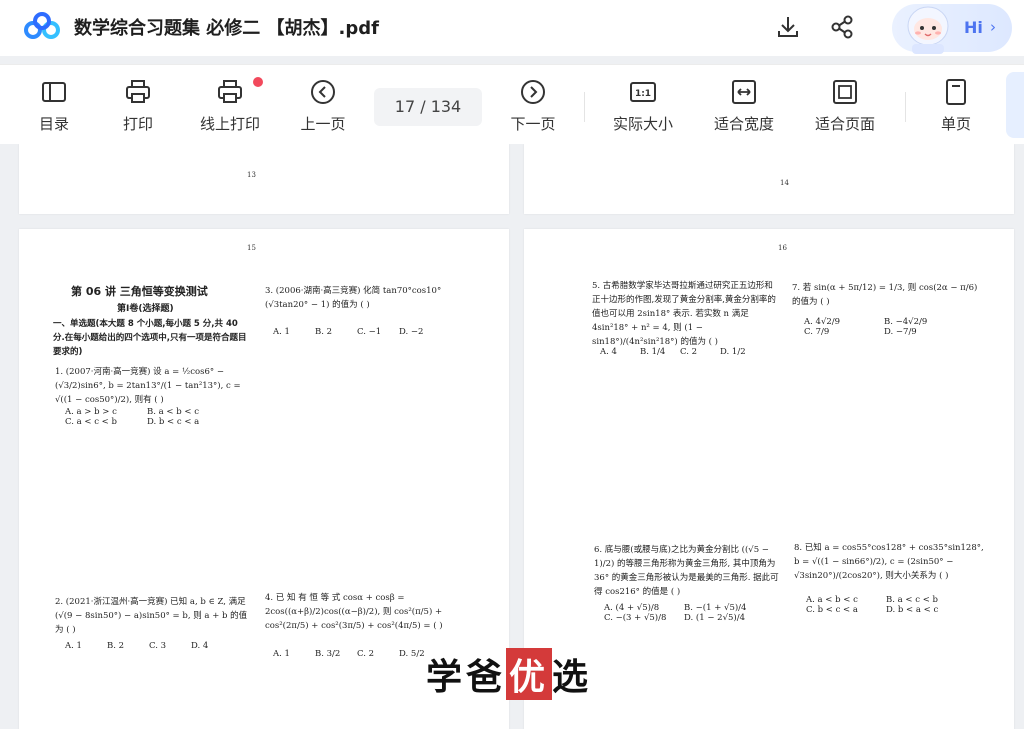  Describe the element at coordinates (533, 92) in the screenshot. I see `next-page-icon` at that location.